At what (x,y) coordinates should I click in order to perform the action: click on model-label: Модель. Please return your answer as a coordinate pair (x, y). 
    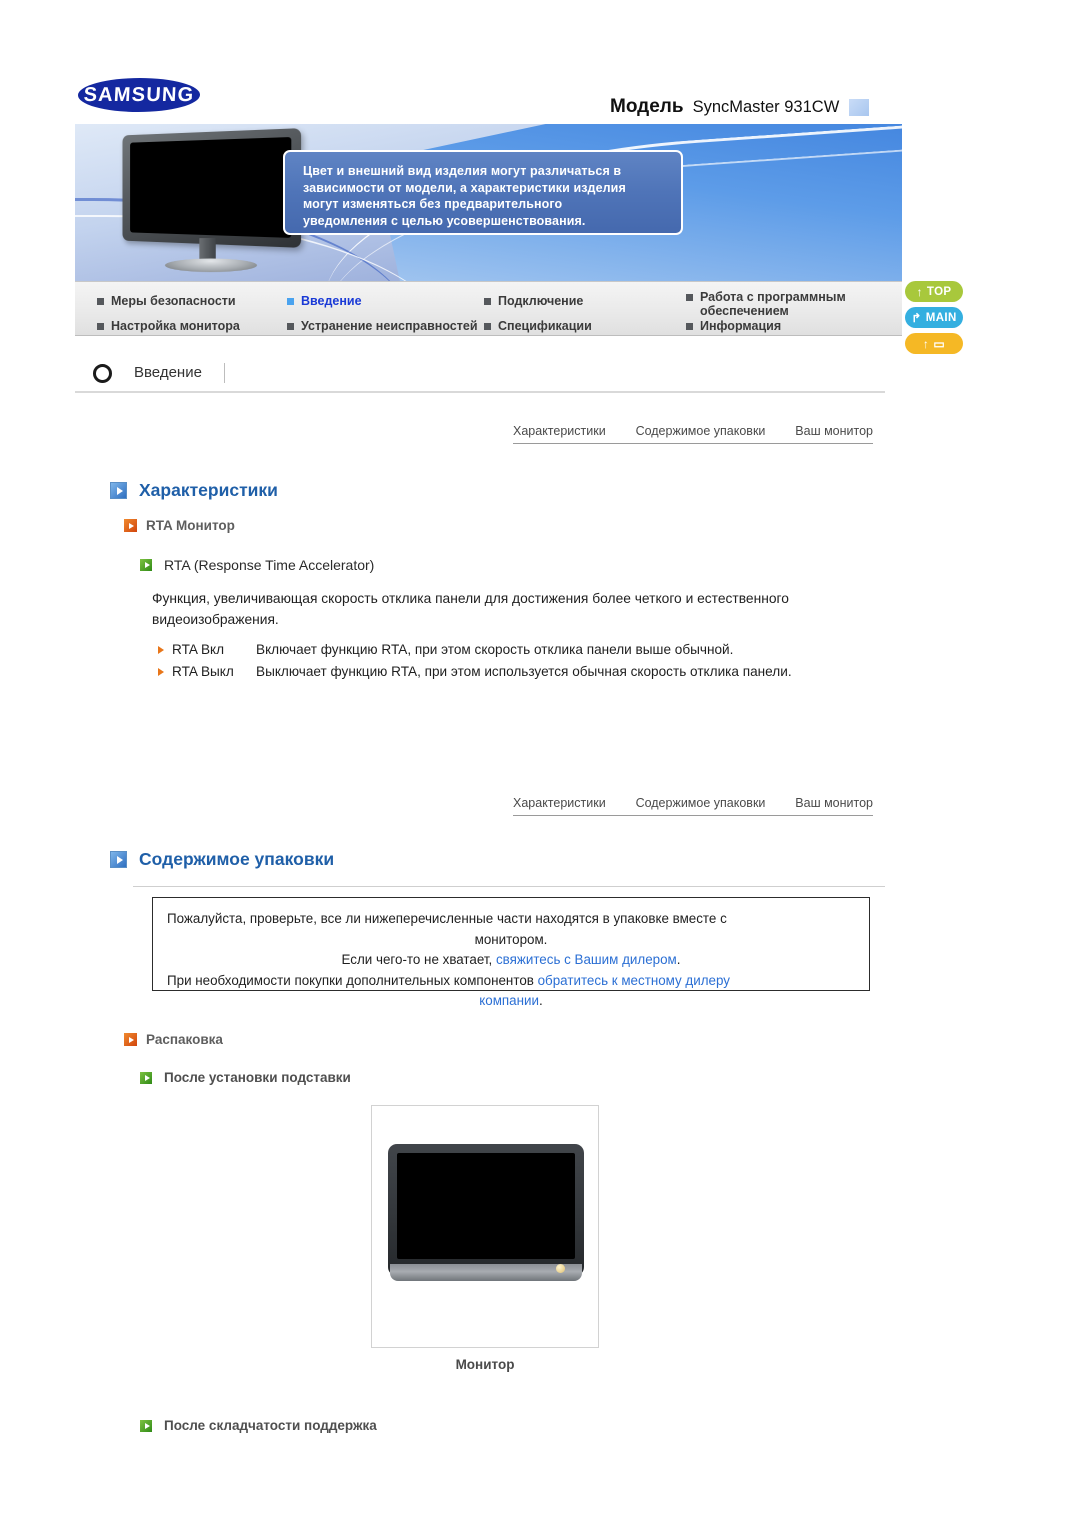
    Looking at the image, I should click on (647, 106).